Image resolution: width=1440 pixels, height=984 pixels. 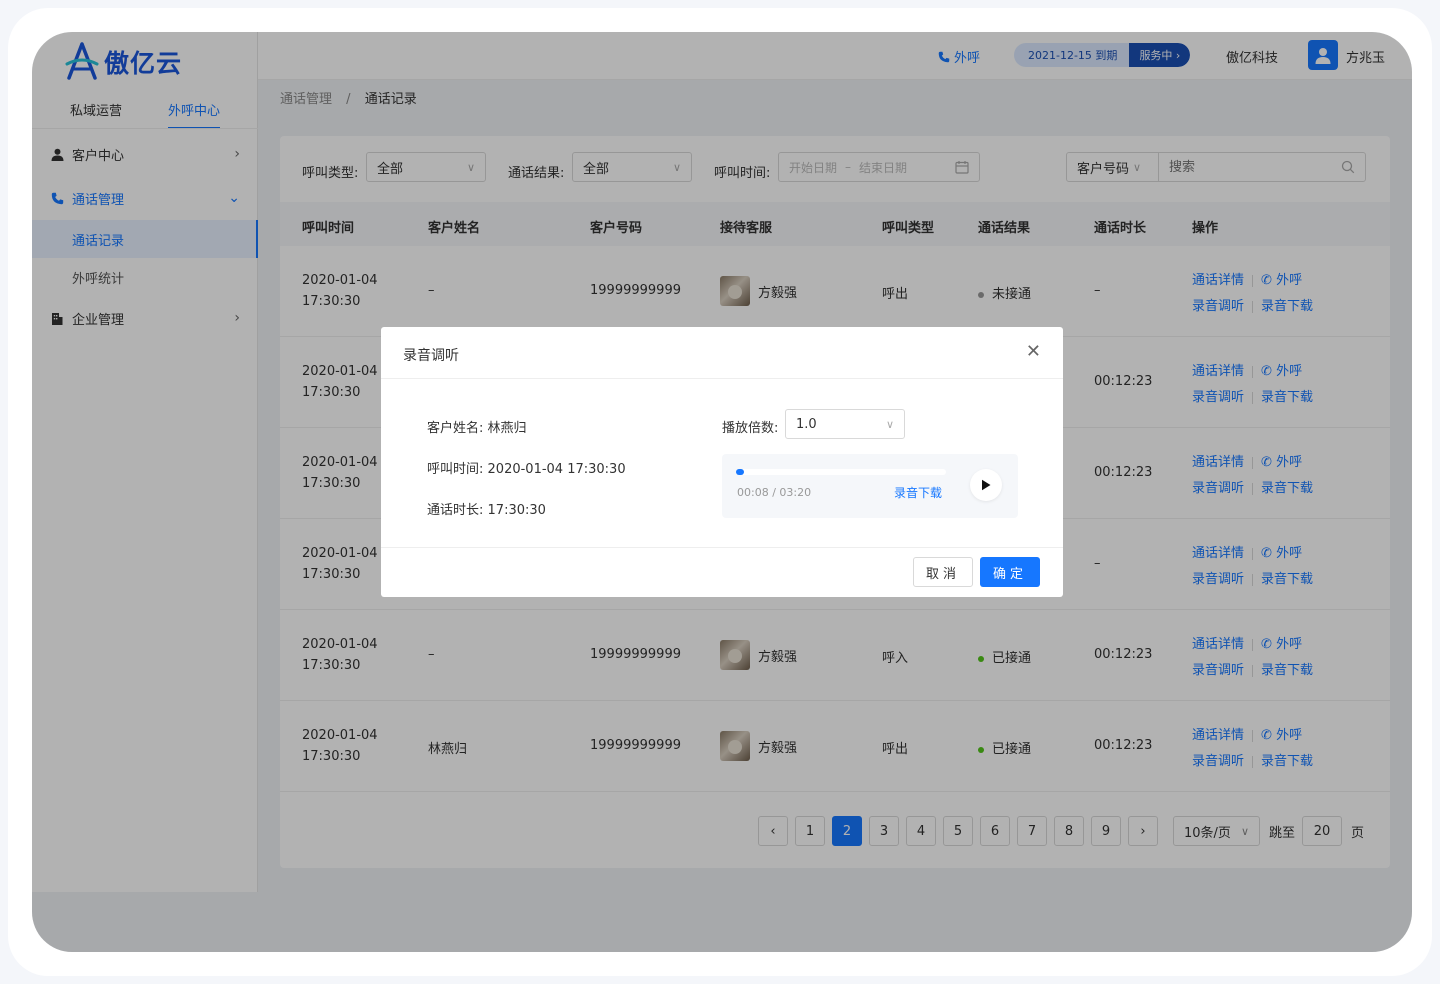 I want to click on field-label: 通话时长:, so click(x=455, y=510).